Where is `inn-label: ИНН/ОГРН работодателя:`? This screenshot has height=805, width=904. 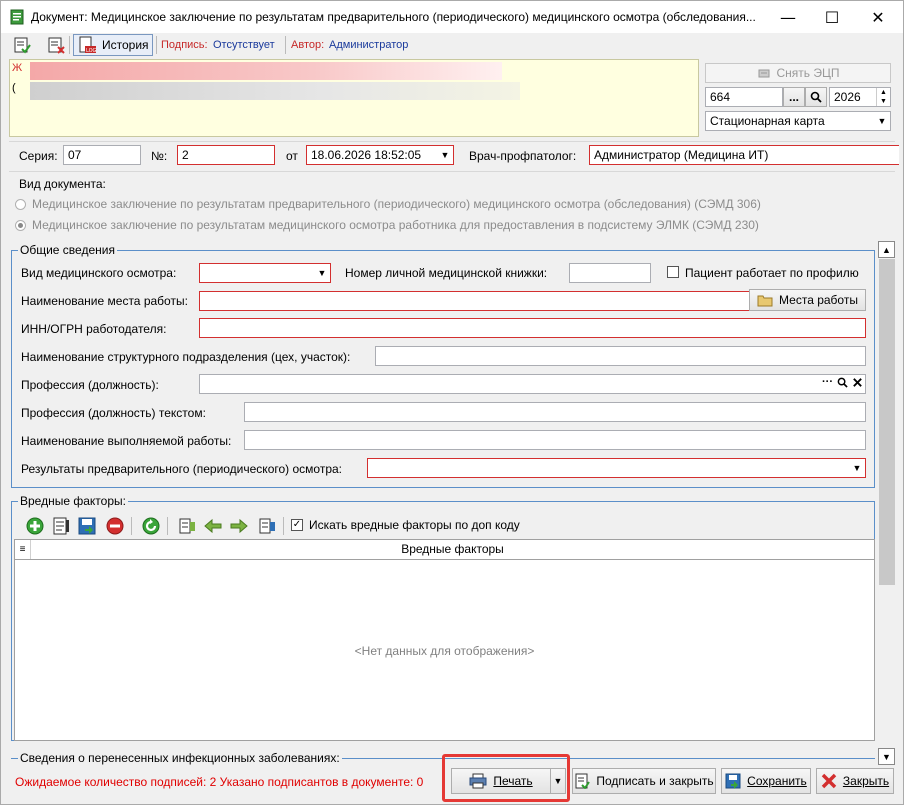
inn-label: ИНН/ОГРН работодателя: is located at coordinates (94, 329).